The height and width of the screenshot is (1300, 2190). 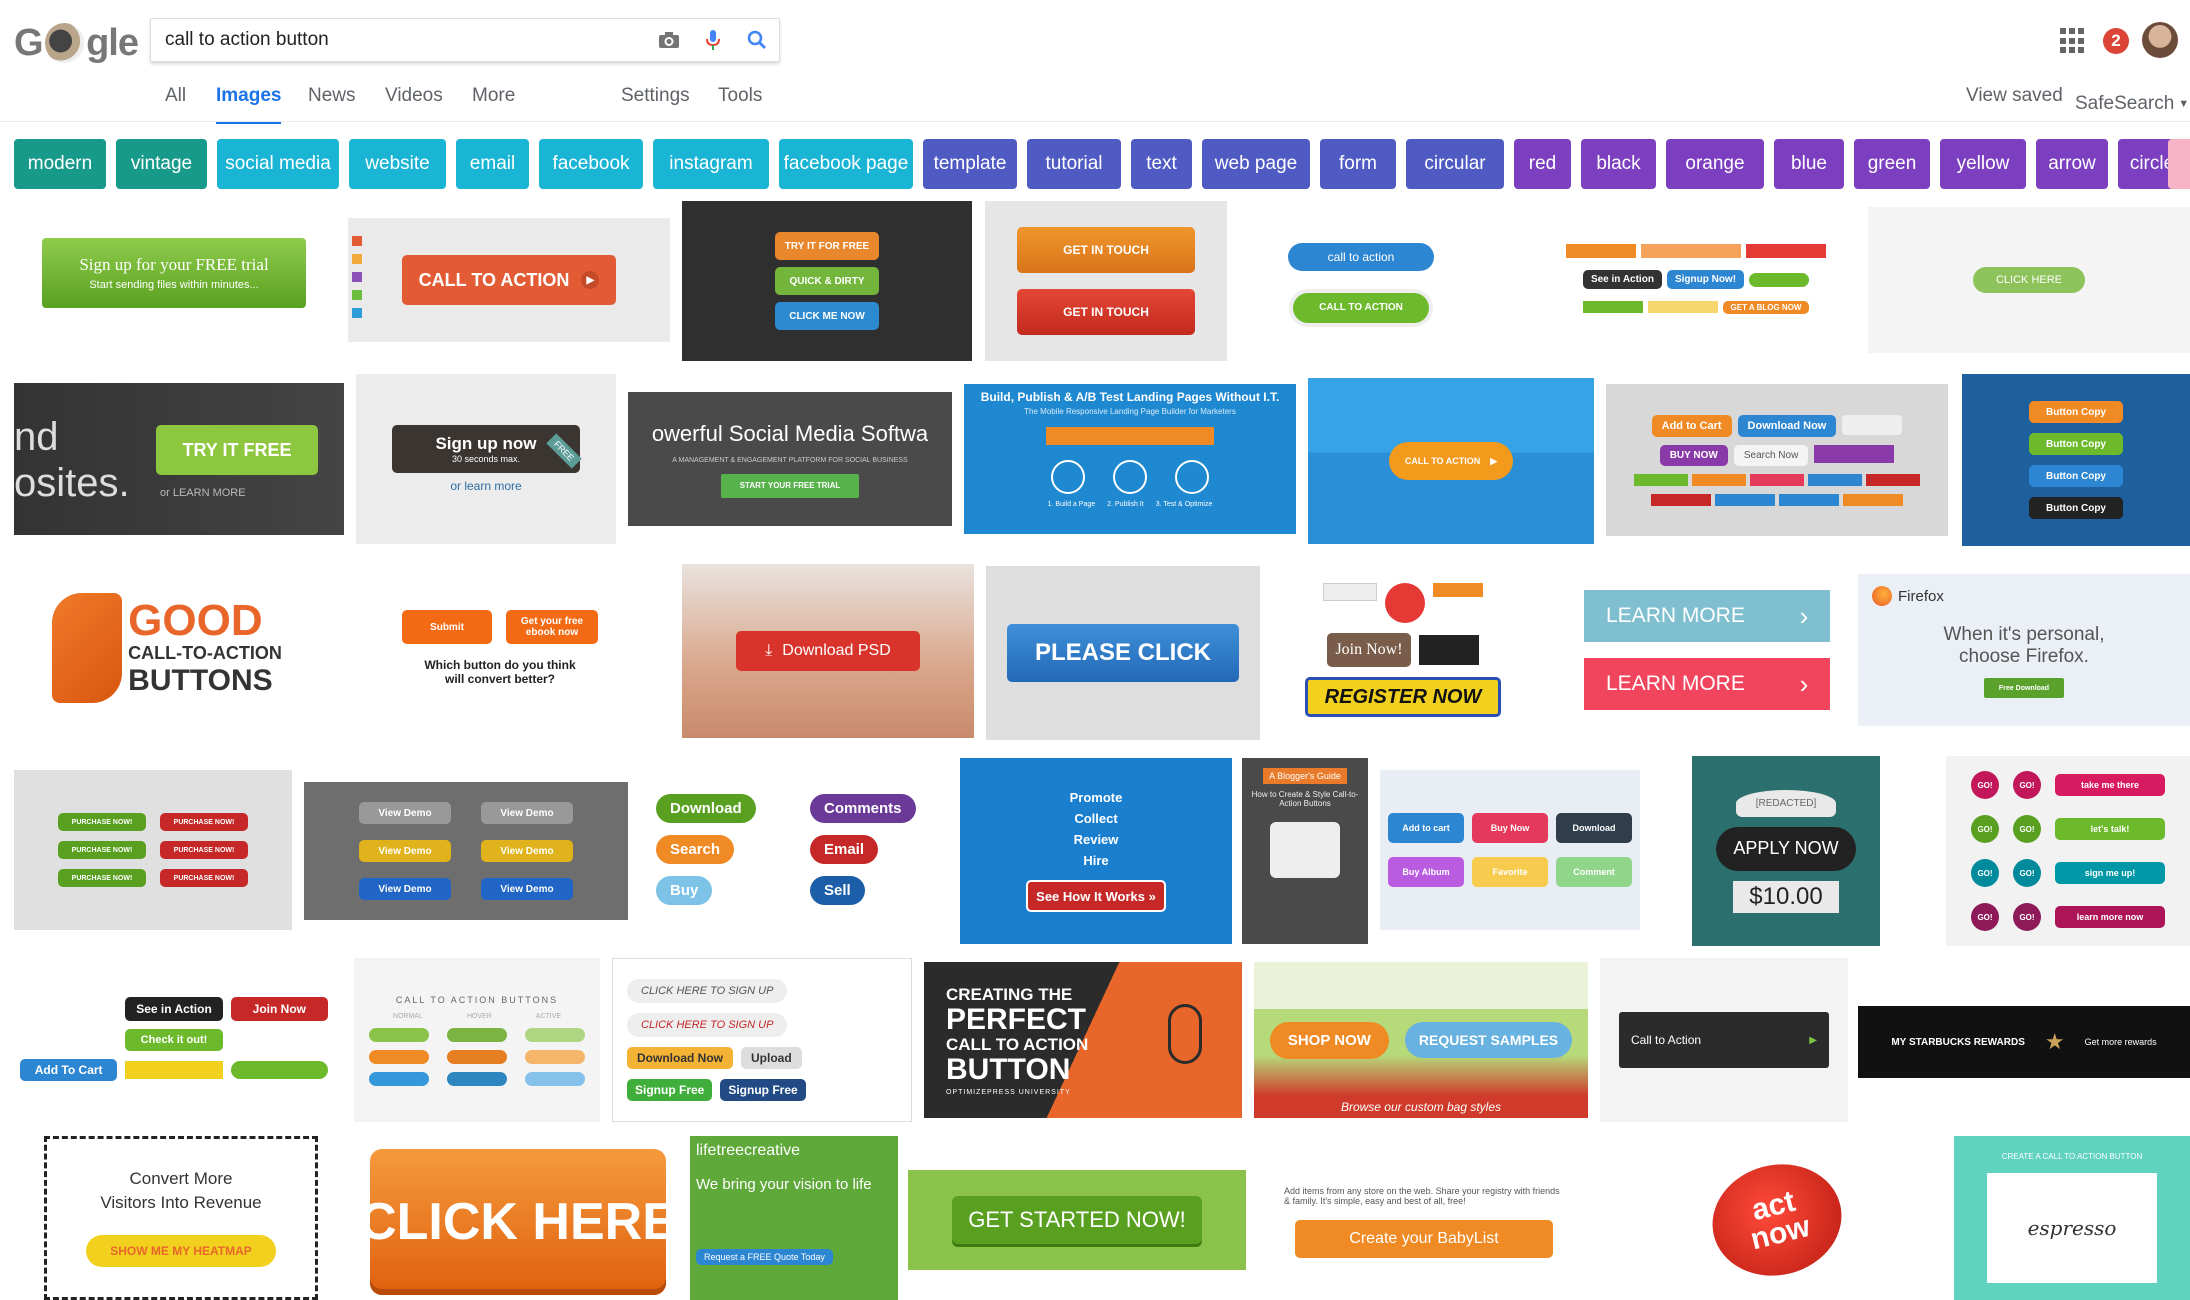 What do you see at coordinates (1809, 164) in the screenshot?
I see `chip-blue: blue` at bounding box center [1809, 164].